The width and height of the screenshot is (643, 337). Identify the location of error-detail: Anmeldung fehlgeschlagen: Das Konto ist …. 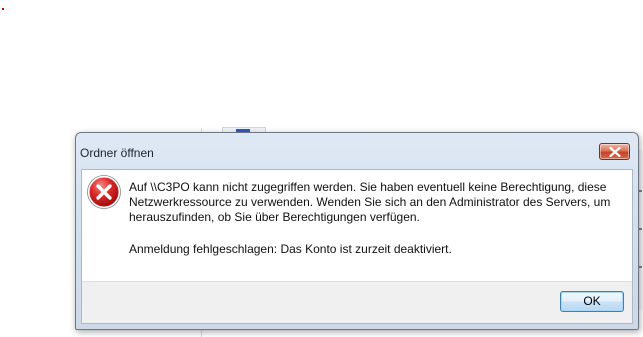
(290, 249).